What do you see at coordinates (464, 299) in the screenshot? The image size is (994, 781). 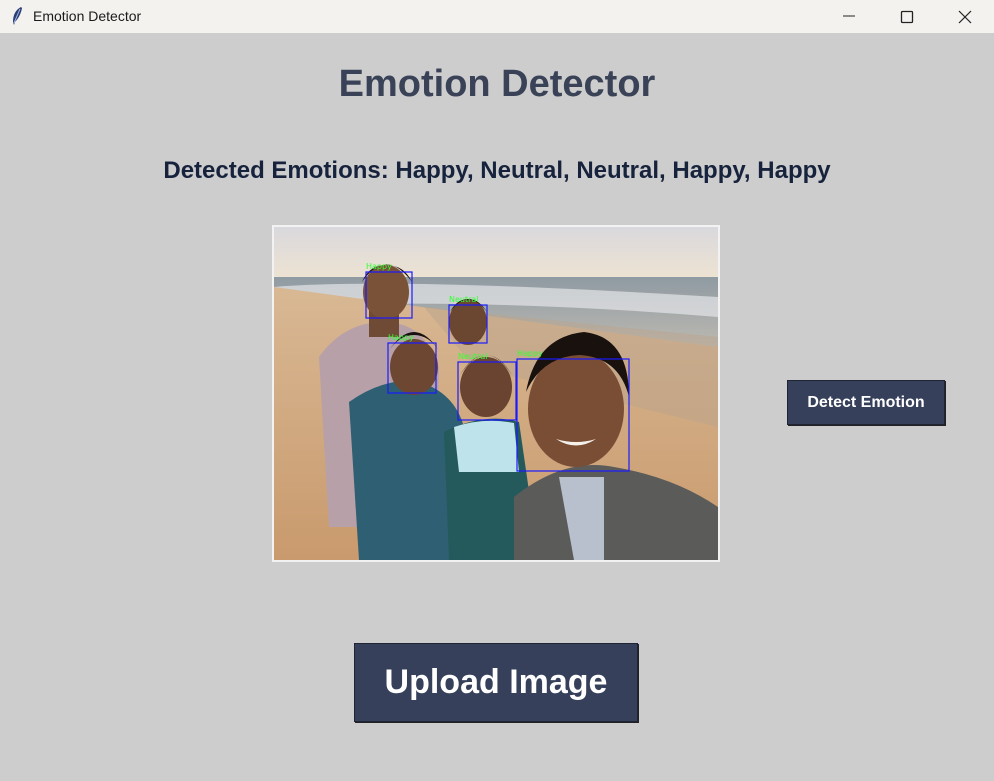 I see `face-label-2: Neutral` at bounding box center [464, 299].